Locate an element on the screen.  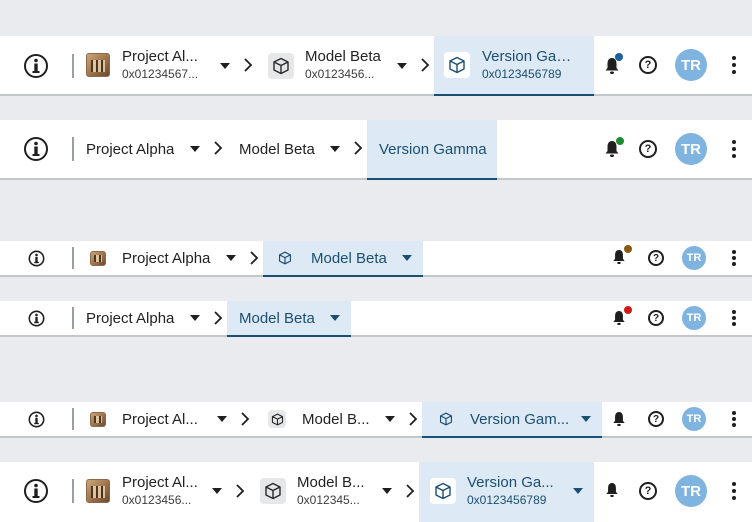
header-bar-4: Project Alpha Model Beta ? TR is located at coordinates (376, 319).